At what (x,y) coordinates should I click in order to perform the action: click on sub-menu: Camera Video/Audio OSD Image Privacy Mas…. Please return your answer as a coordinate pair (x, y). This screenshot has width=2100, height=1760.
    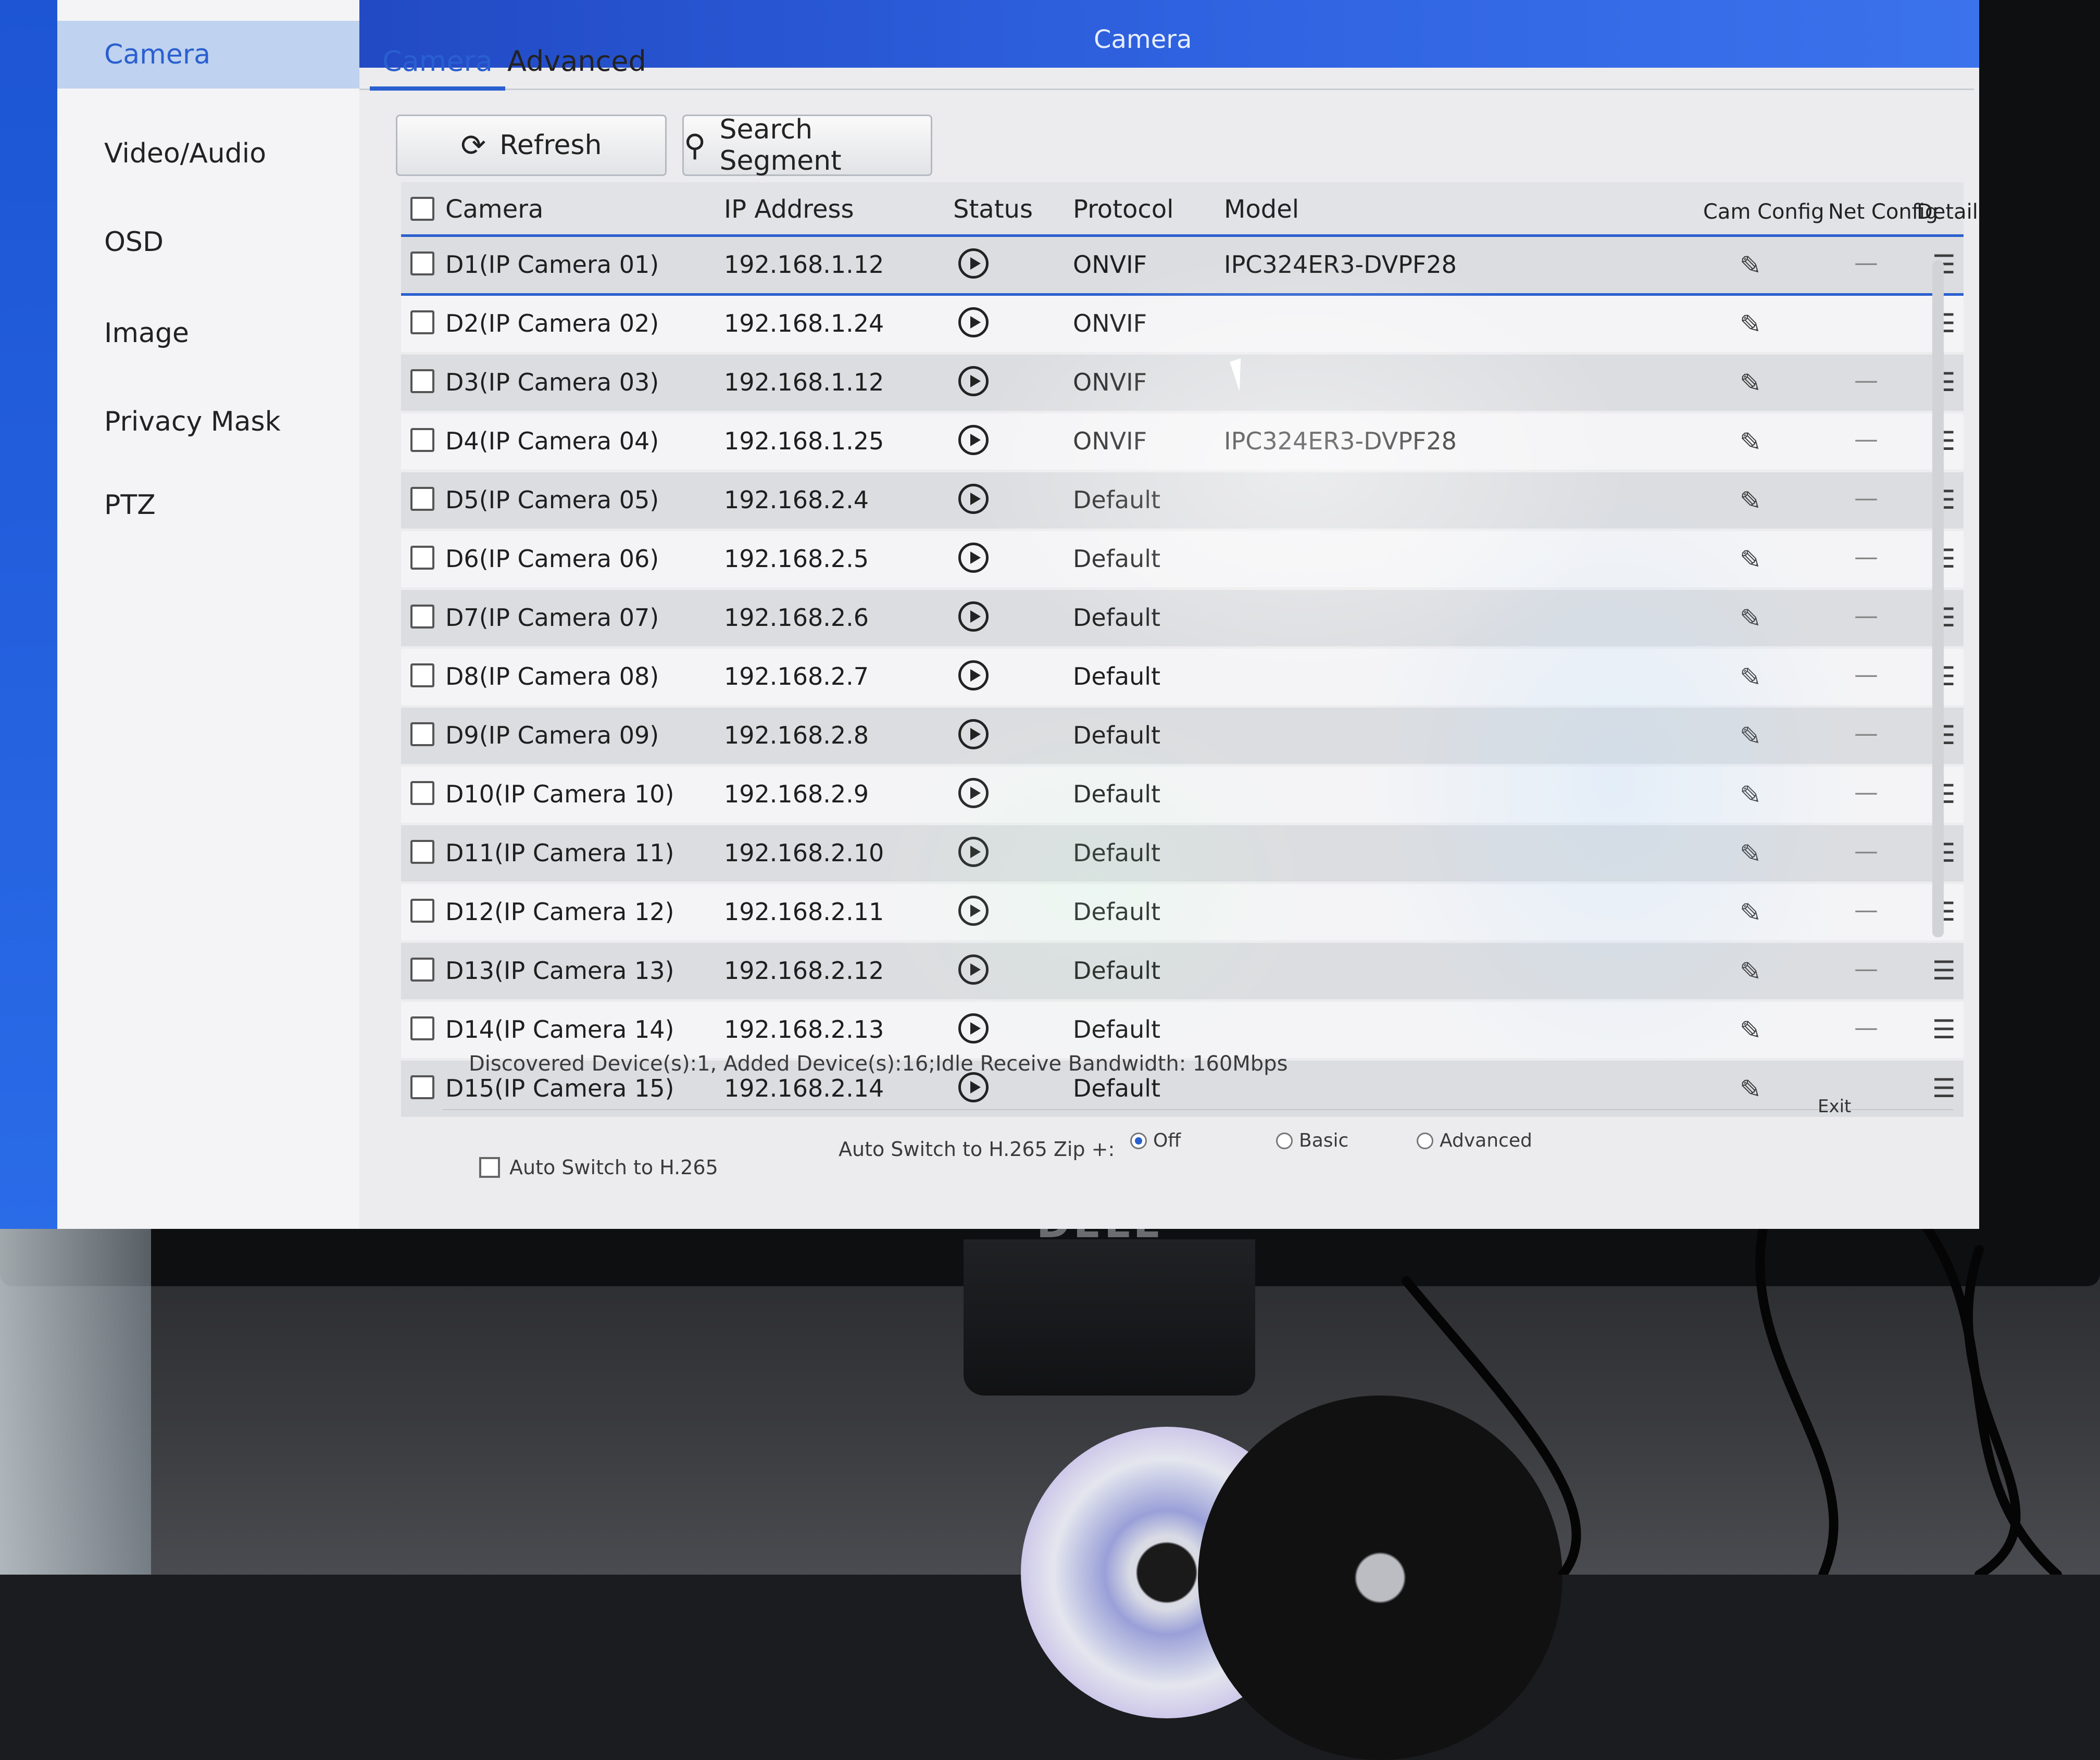
    Looking at the image, I should click on (208, 614).